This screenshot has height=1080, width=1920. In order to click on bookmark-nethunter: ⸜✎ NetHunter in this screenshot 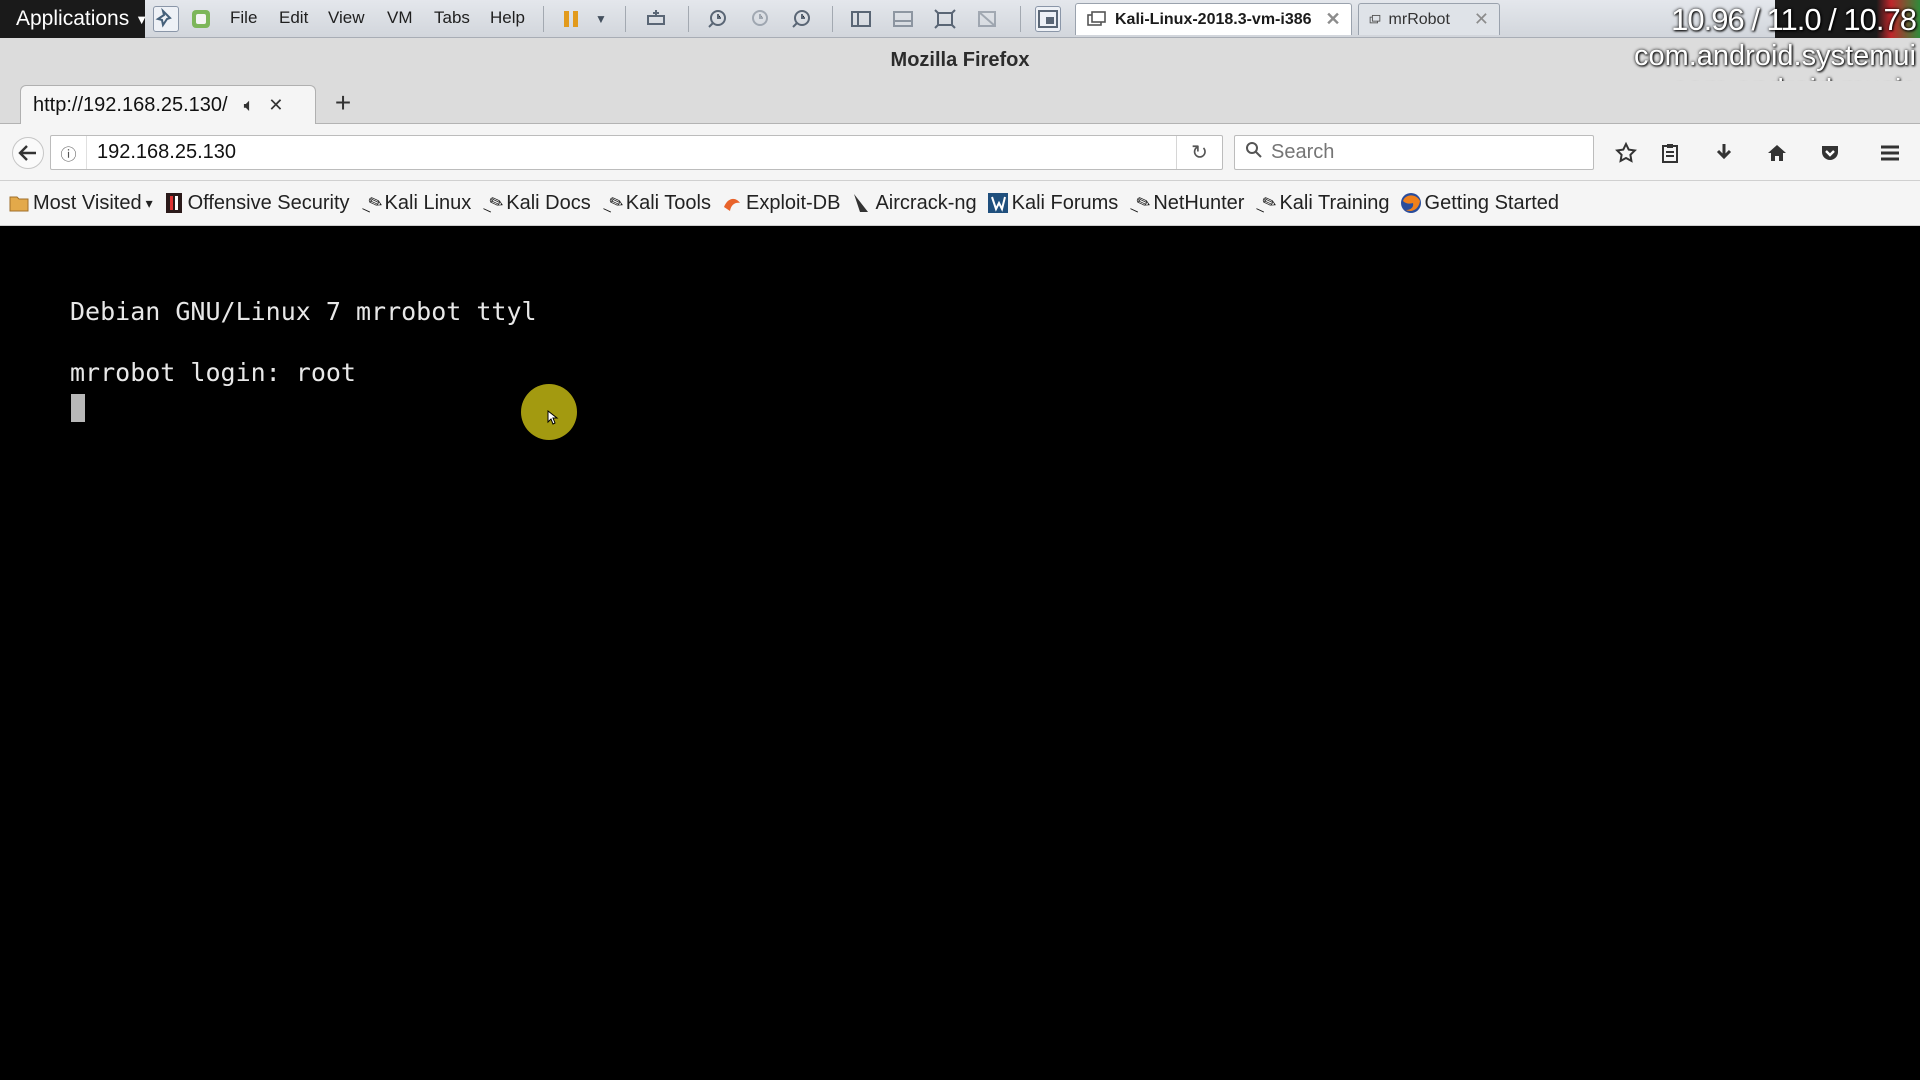, I will do `click(1185, 204)`.